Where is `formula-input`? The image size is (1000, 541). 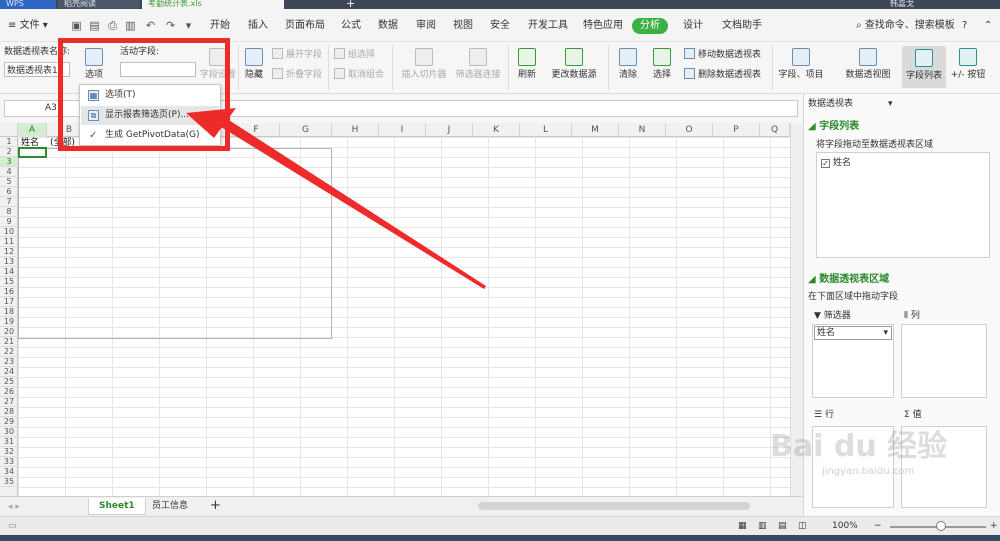
formula-input is located at coordinates (499, 108).